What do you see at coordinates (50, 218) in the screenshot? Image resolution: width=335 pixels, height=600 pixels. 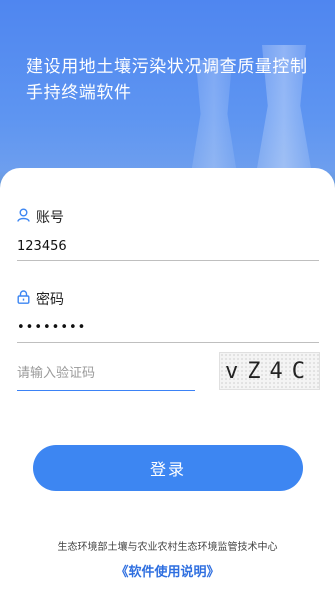 I see `account-label: 账号` at bounding box center [50, 218].